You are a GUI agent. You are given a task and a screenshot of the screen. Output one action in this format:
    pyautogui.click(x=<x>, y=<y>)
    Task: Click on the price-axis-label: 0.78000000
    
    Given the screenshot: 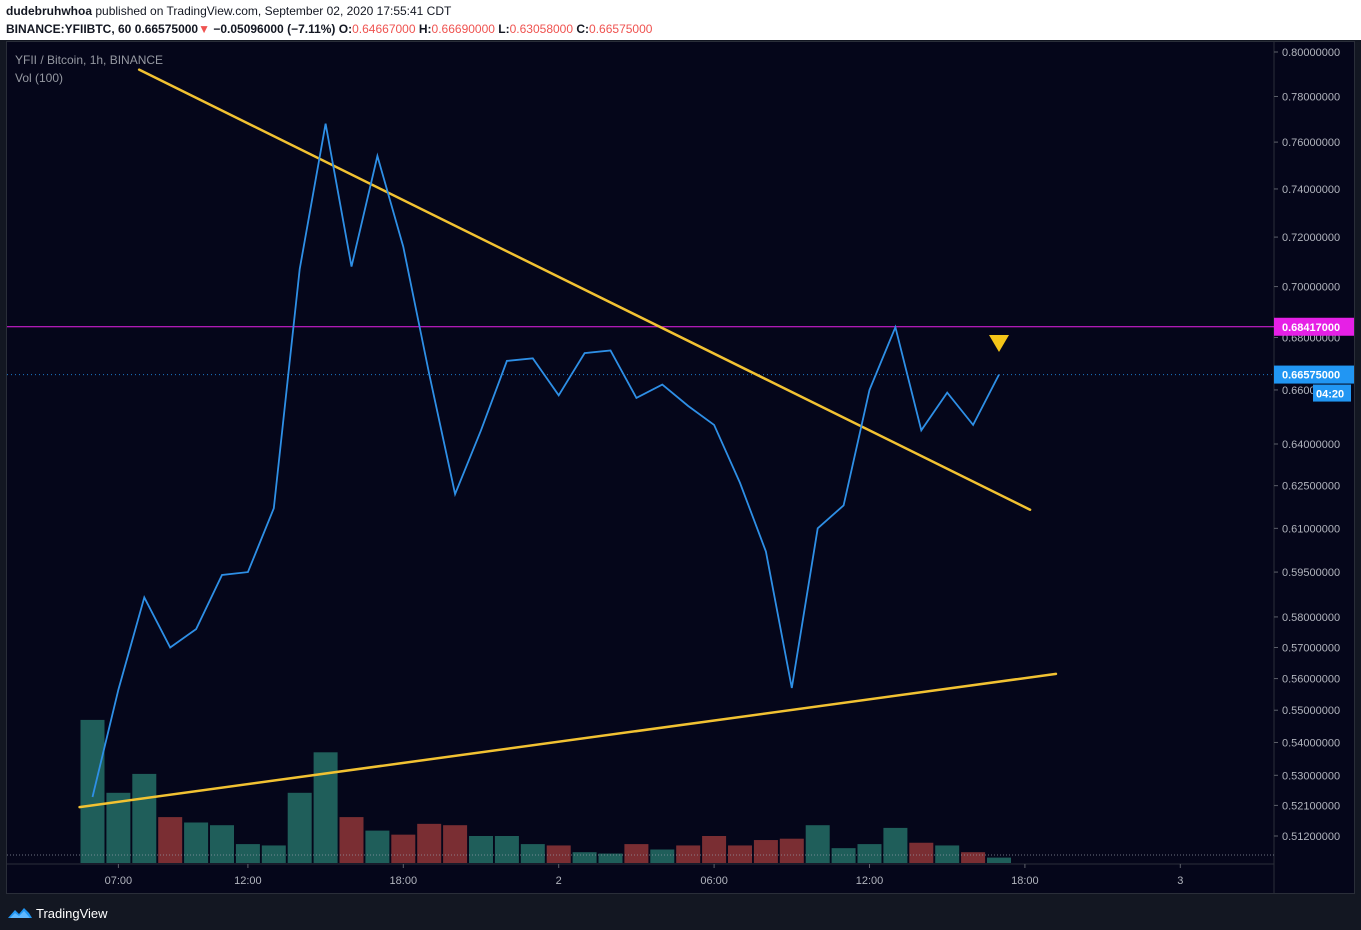 What is the action you would take?
    pyautogui.click(x=1311, y=97)
    